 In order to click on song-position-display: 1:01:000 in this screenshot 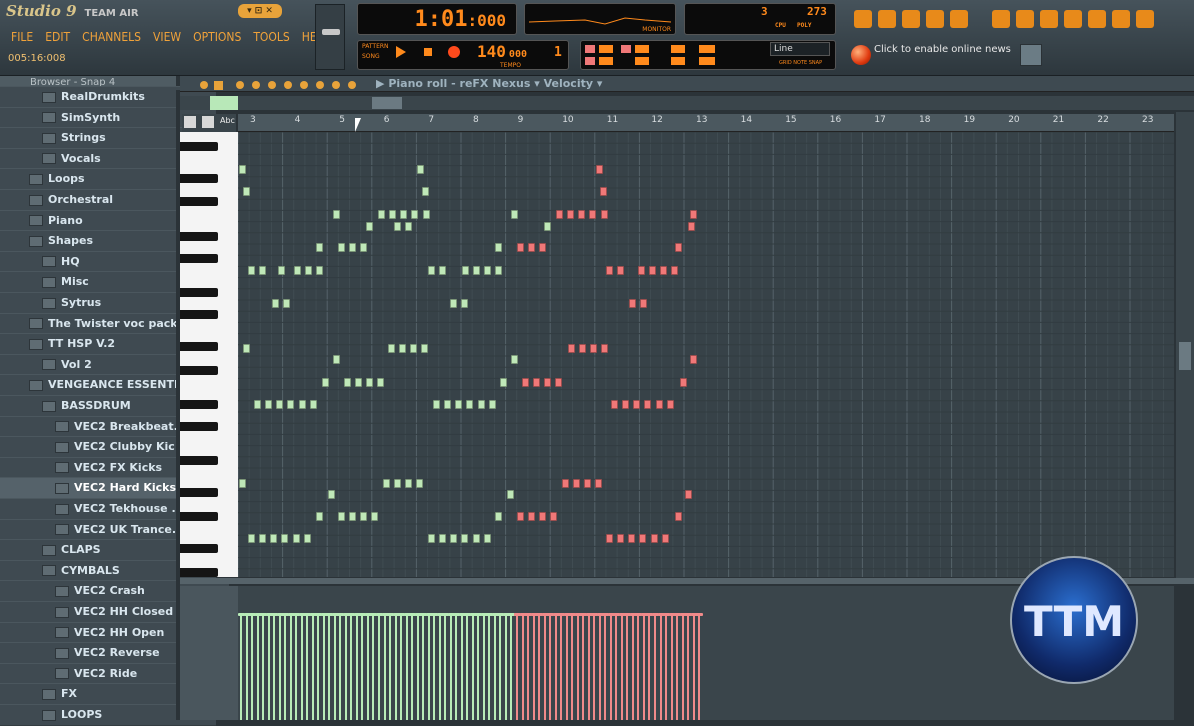, I will do `click(437, 19)`.